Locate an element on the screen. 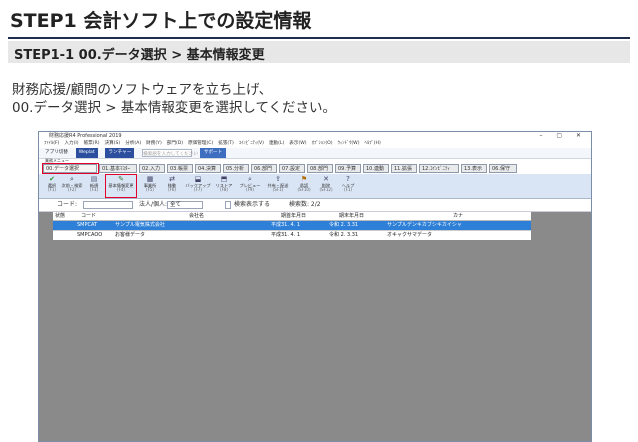  weplat-button: Weplat is located at coordinates (86, 153).